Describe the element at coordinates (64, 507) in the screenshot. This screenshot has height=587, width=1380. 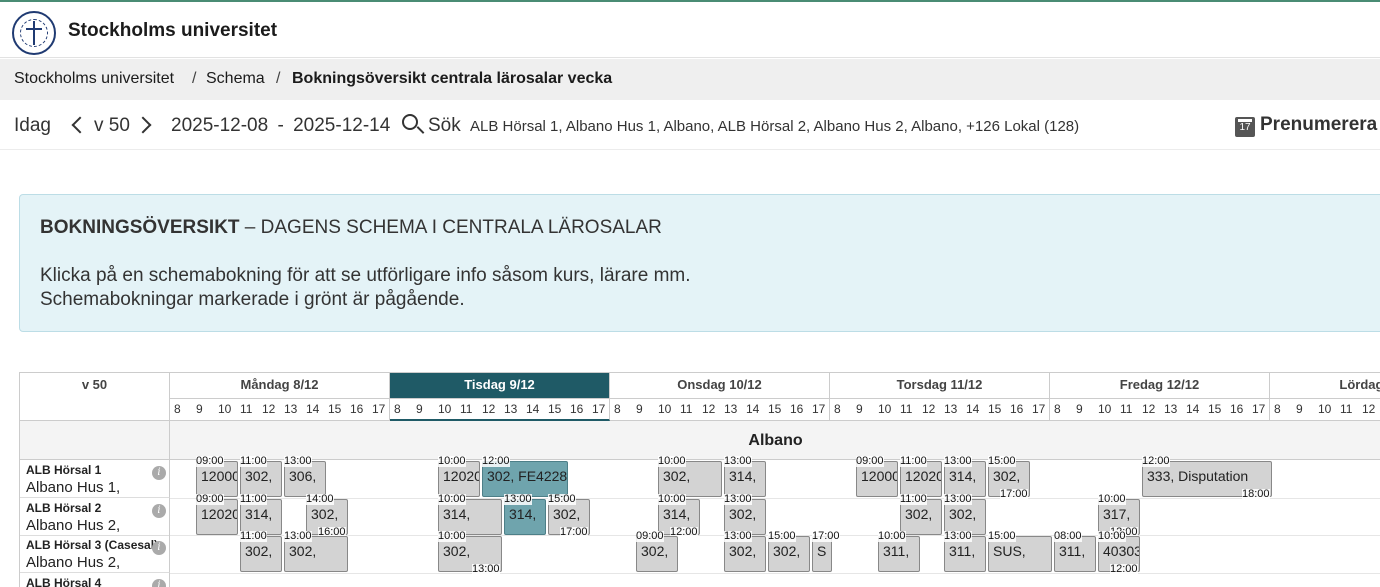
I see `room-name: ALB Hörsal 2` at that location.